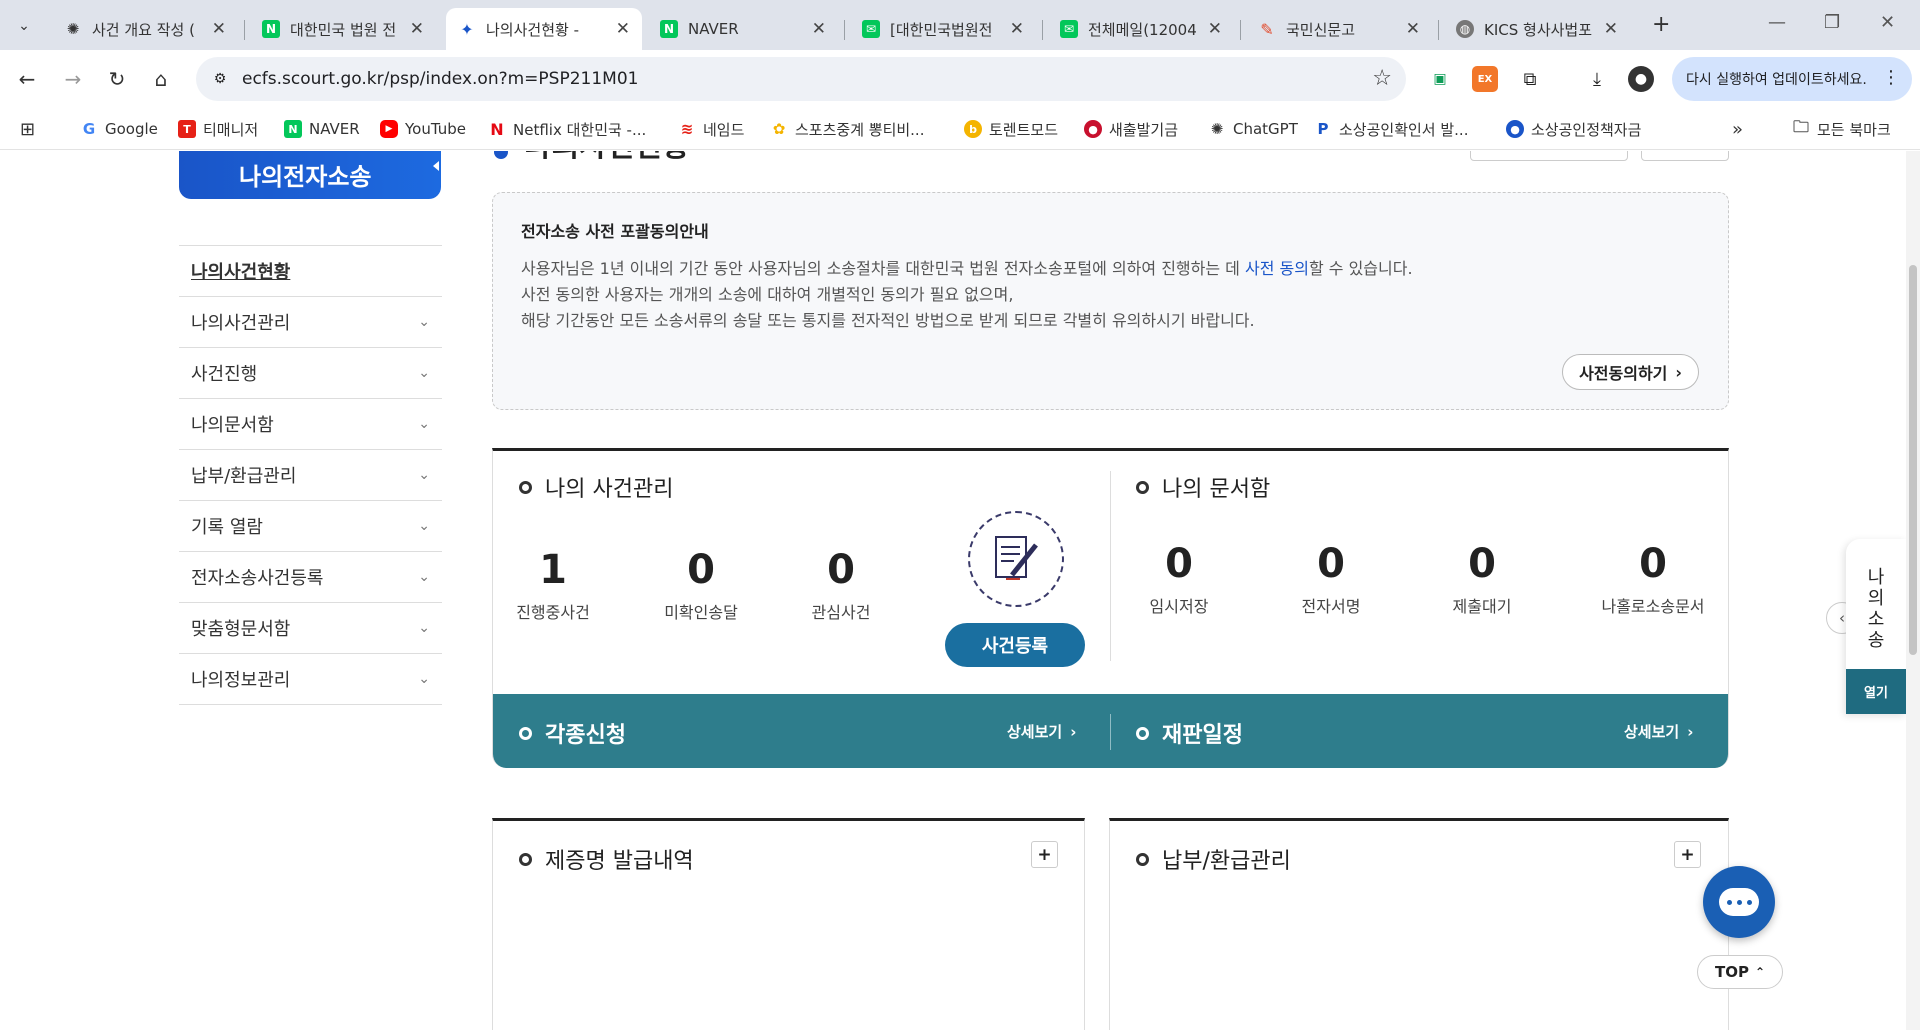 The image size is (1920, 1030). Describe the element at coordinates (310, 628) in the screenshot. I see `sidebar-item-custom-docs: 맞춤형문서함 ⌄` at that location.